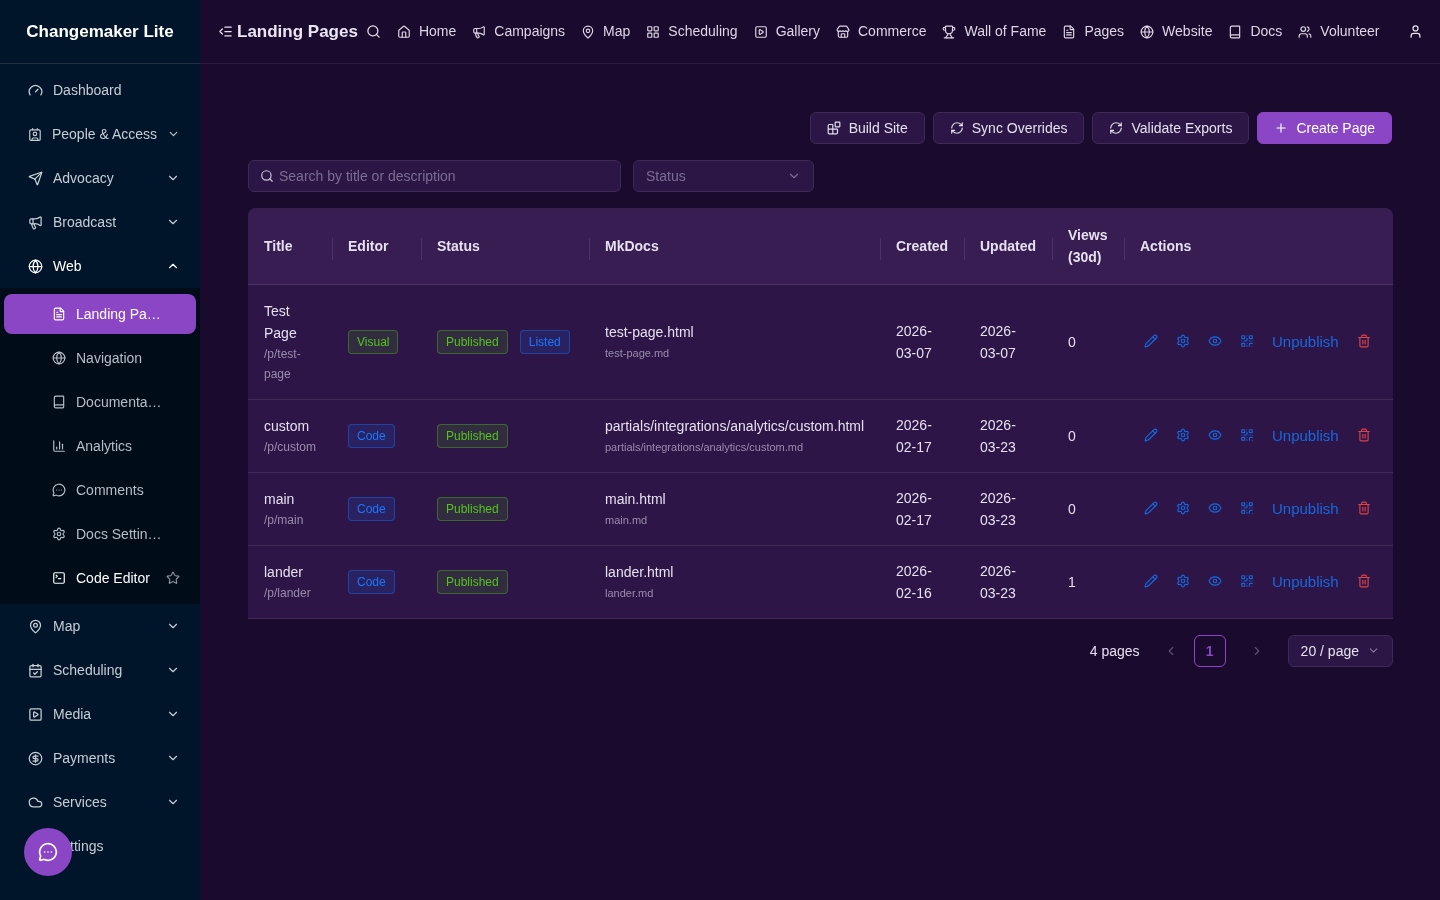  I want to click on sidebar-item: People & Access, so click(100, 134).